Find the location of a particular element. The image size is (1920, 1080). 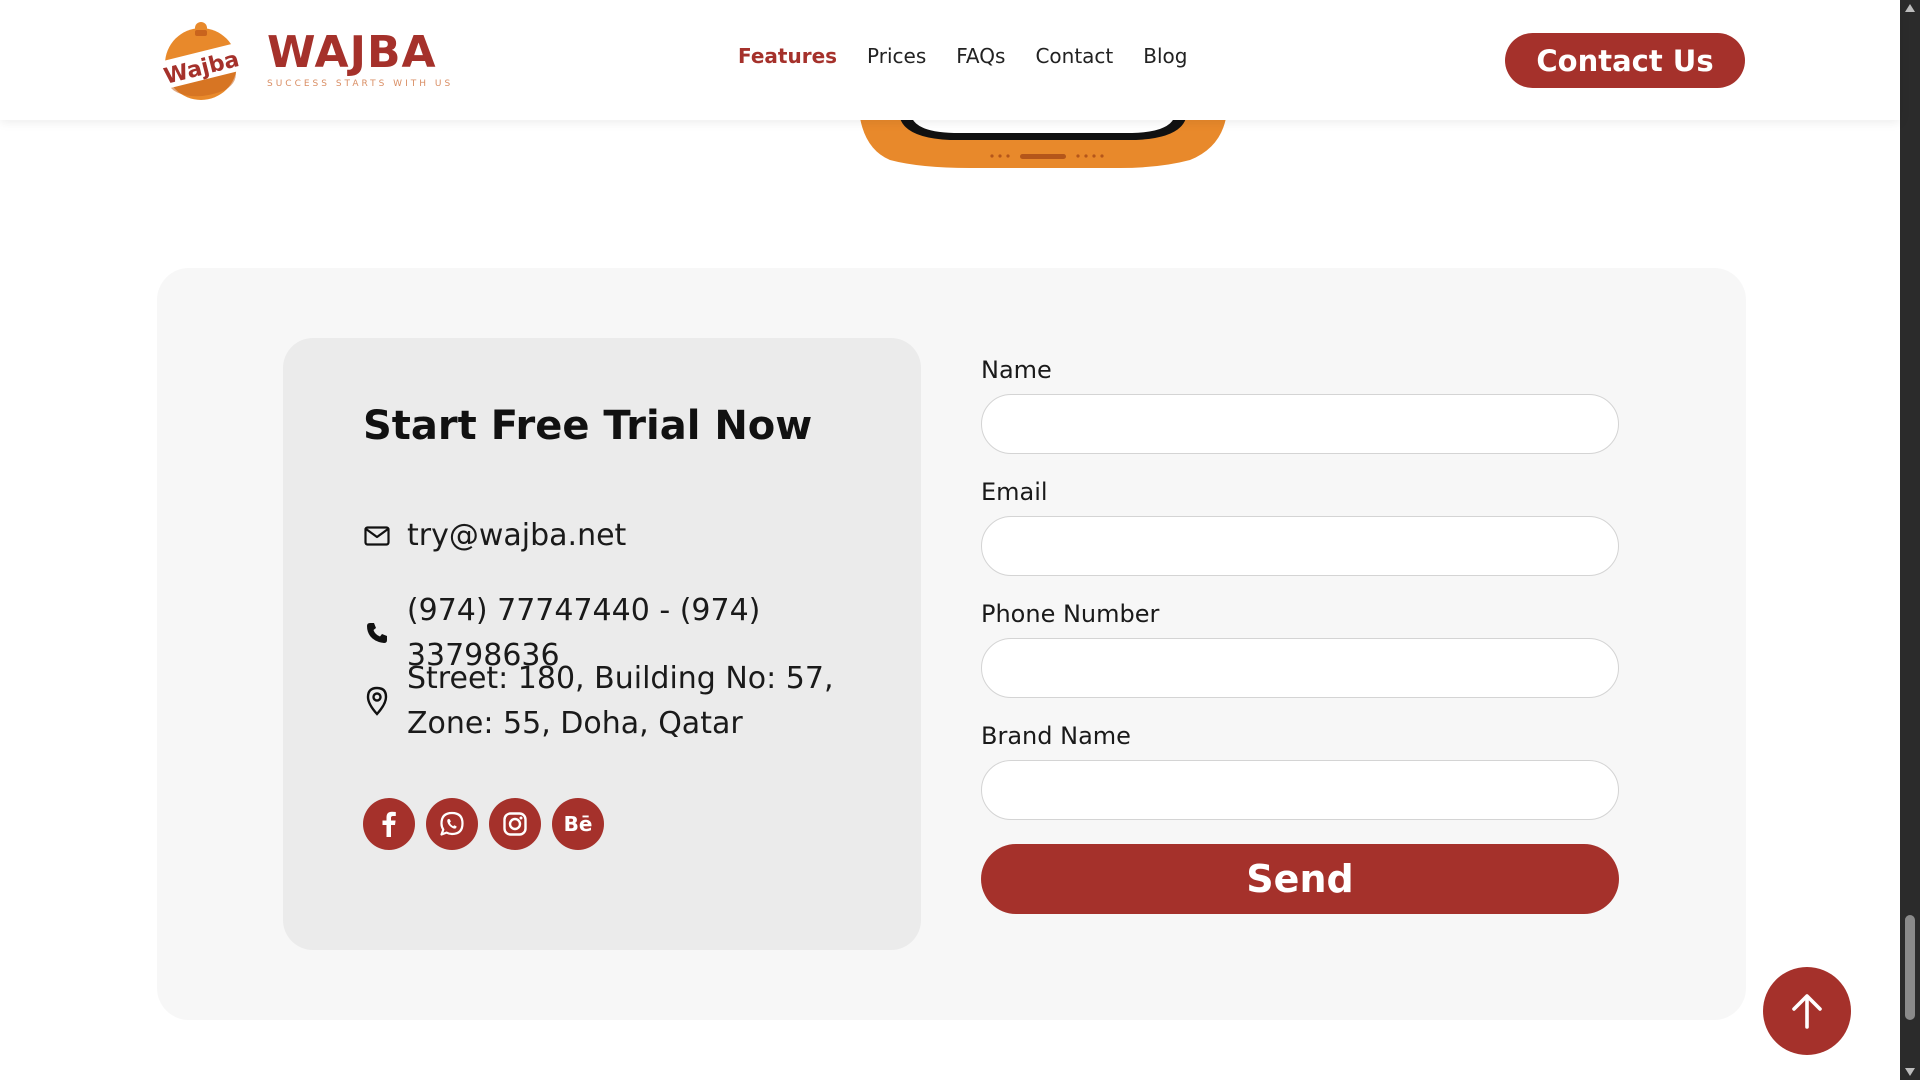

logo-badge-icon: Wajba is located at coordinates (201, 60).